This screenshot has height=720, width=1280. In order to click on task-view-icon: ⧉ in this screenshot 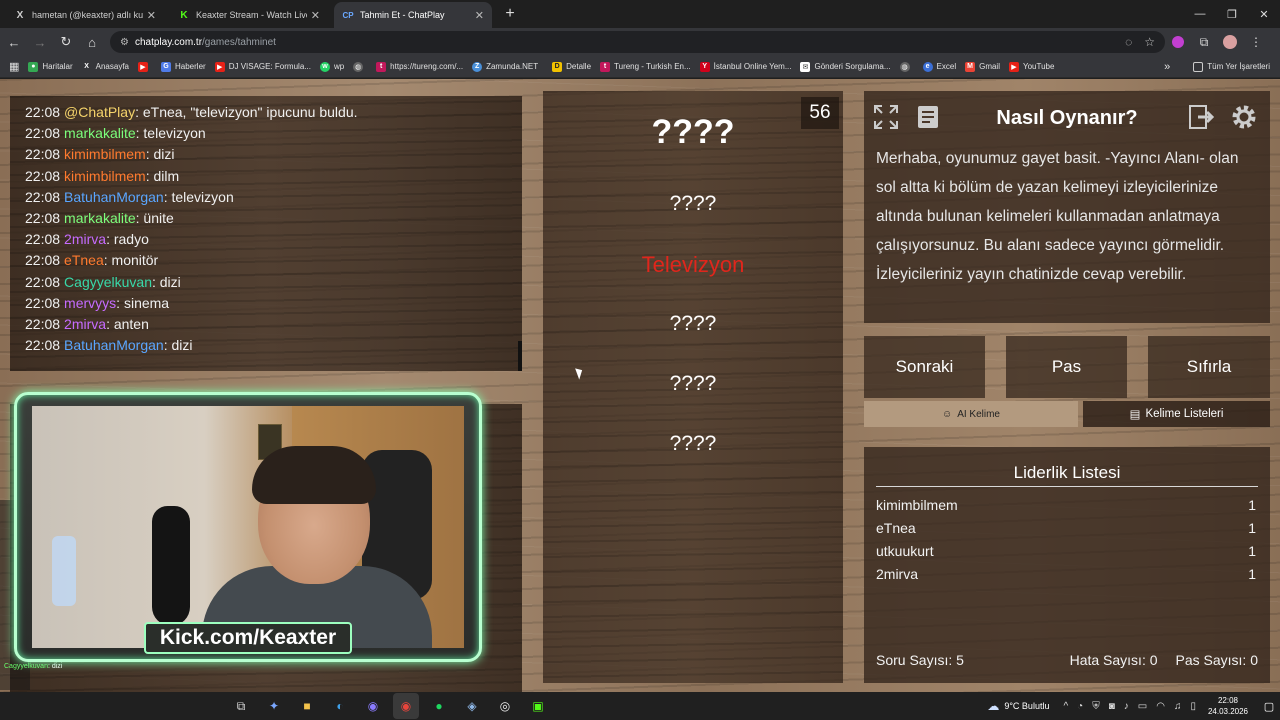, I will do `click(241, 706)`.